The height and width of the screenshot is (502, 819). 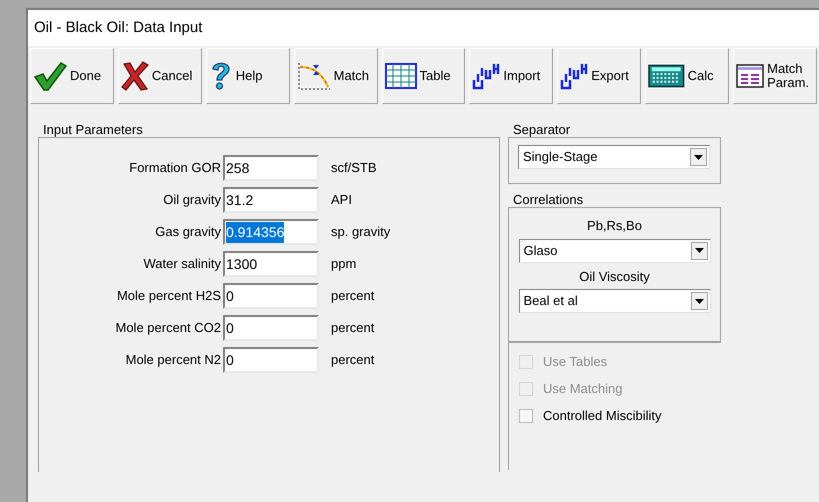 I want to click on grid-icon, so click(x=400, y=76).